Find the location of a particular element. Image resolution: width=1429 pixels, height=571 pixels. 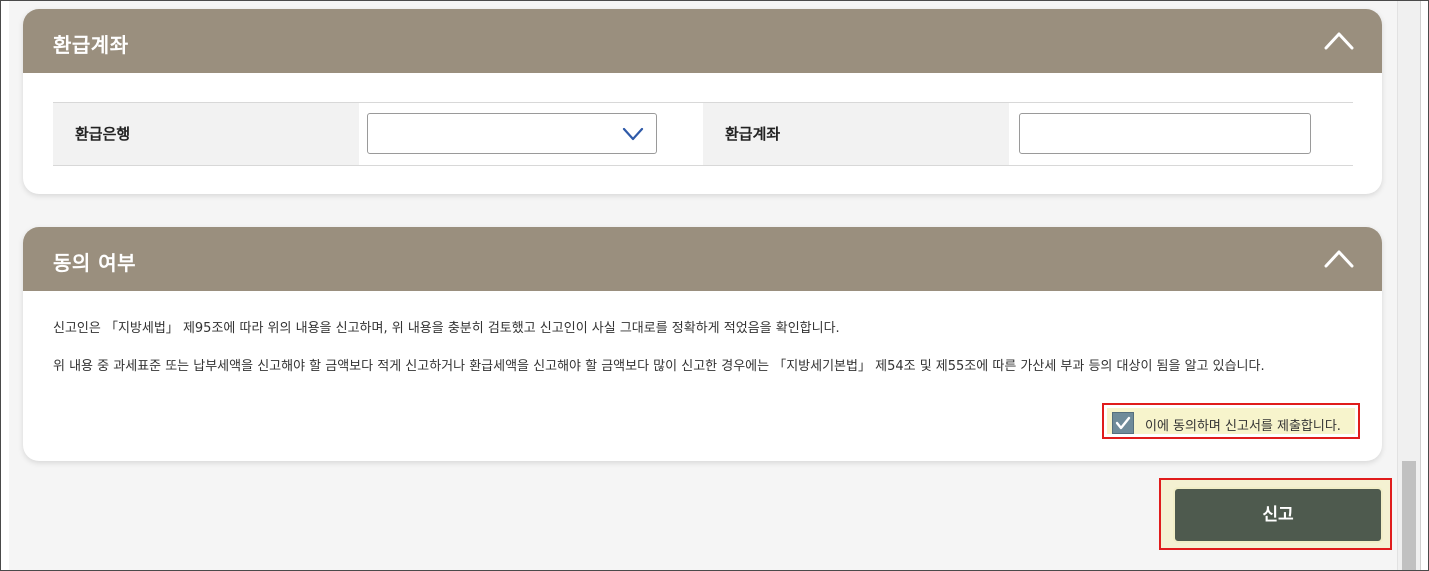

refund-form-row: 환급은행 환급계좌 is located at coordinates (703, 134).